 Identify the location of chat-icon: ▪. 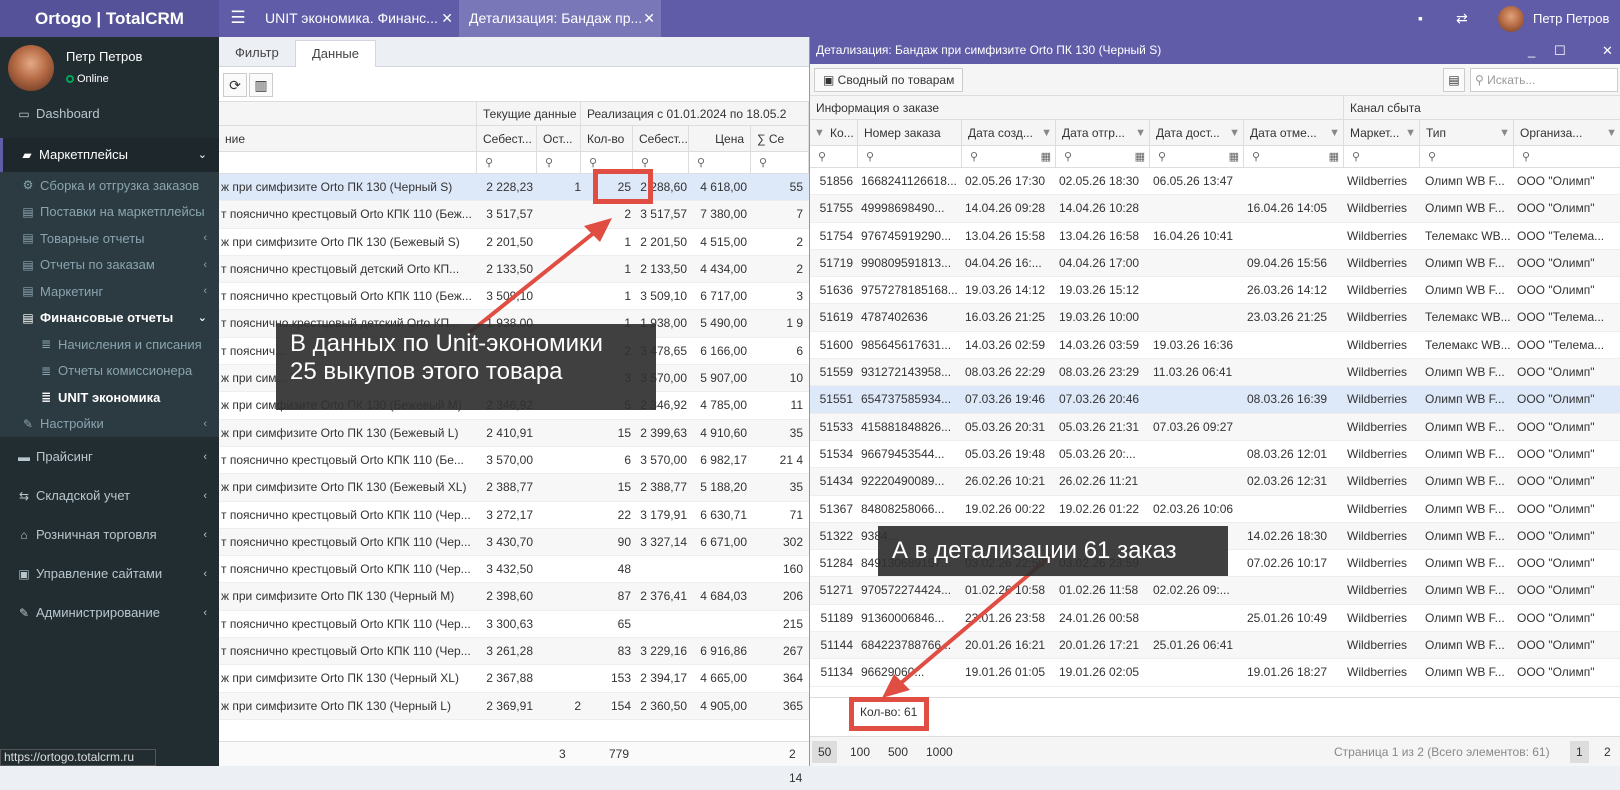
(1420, 18).